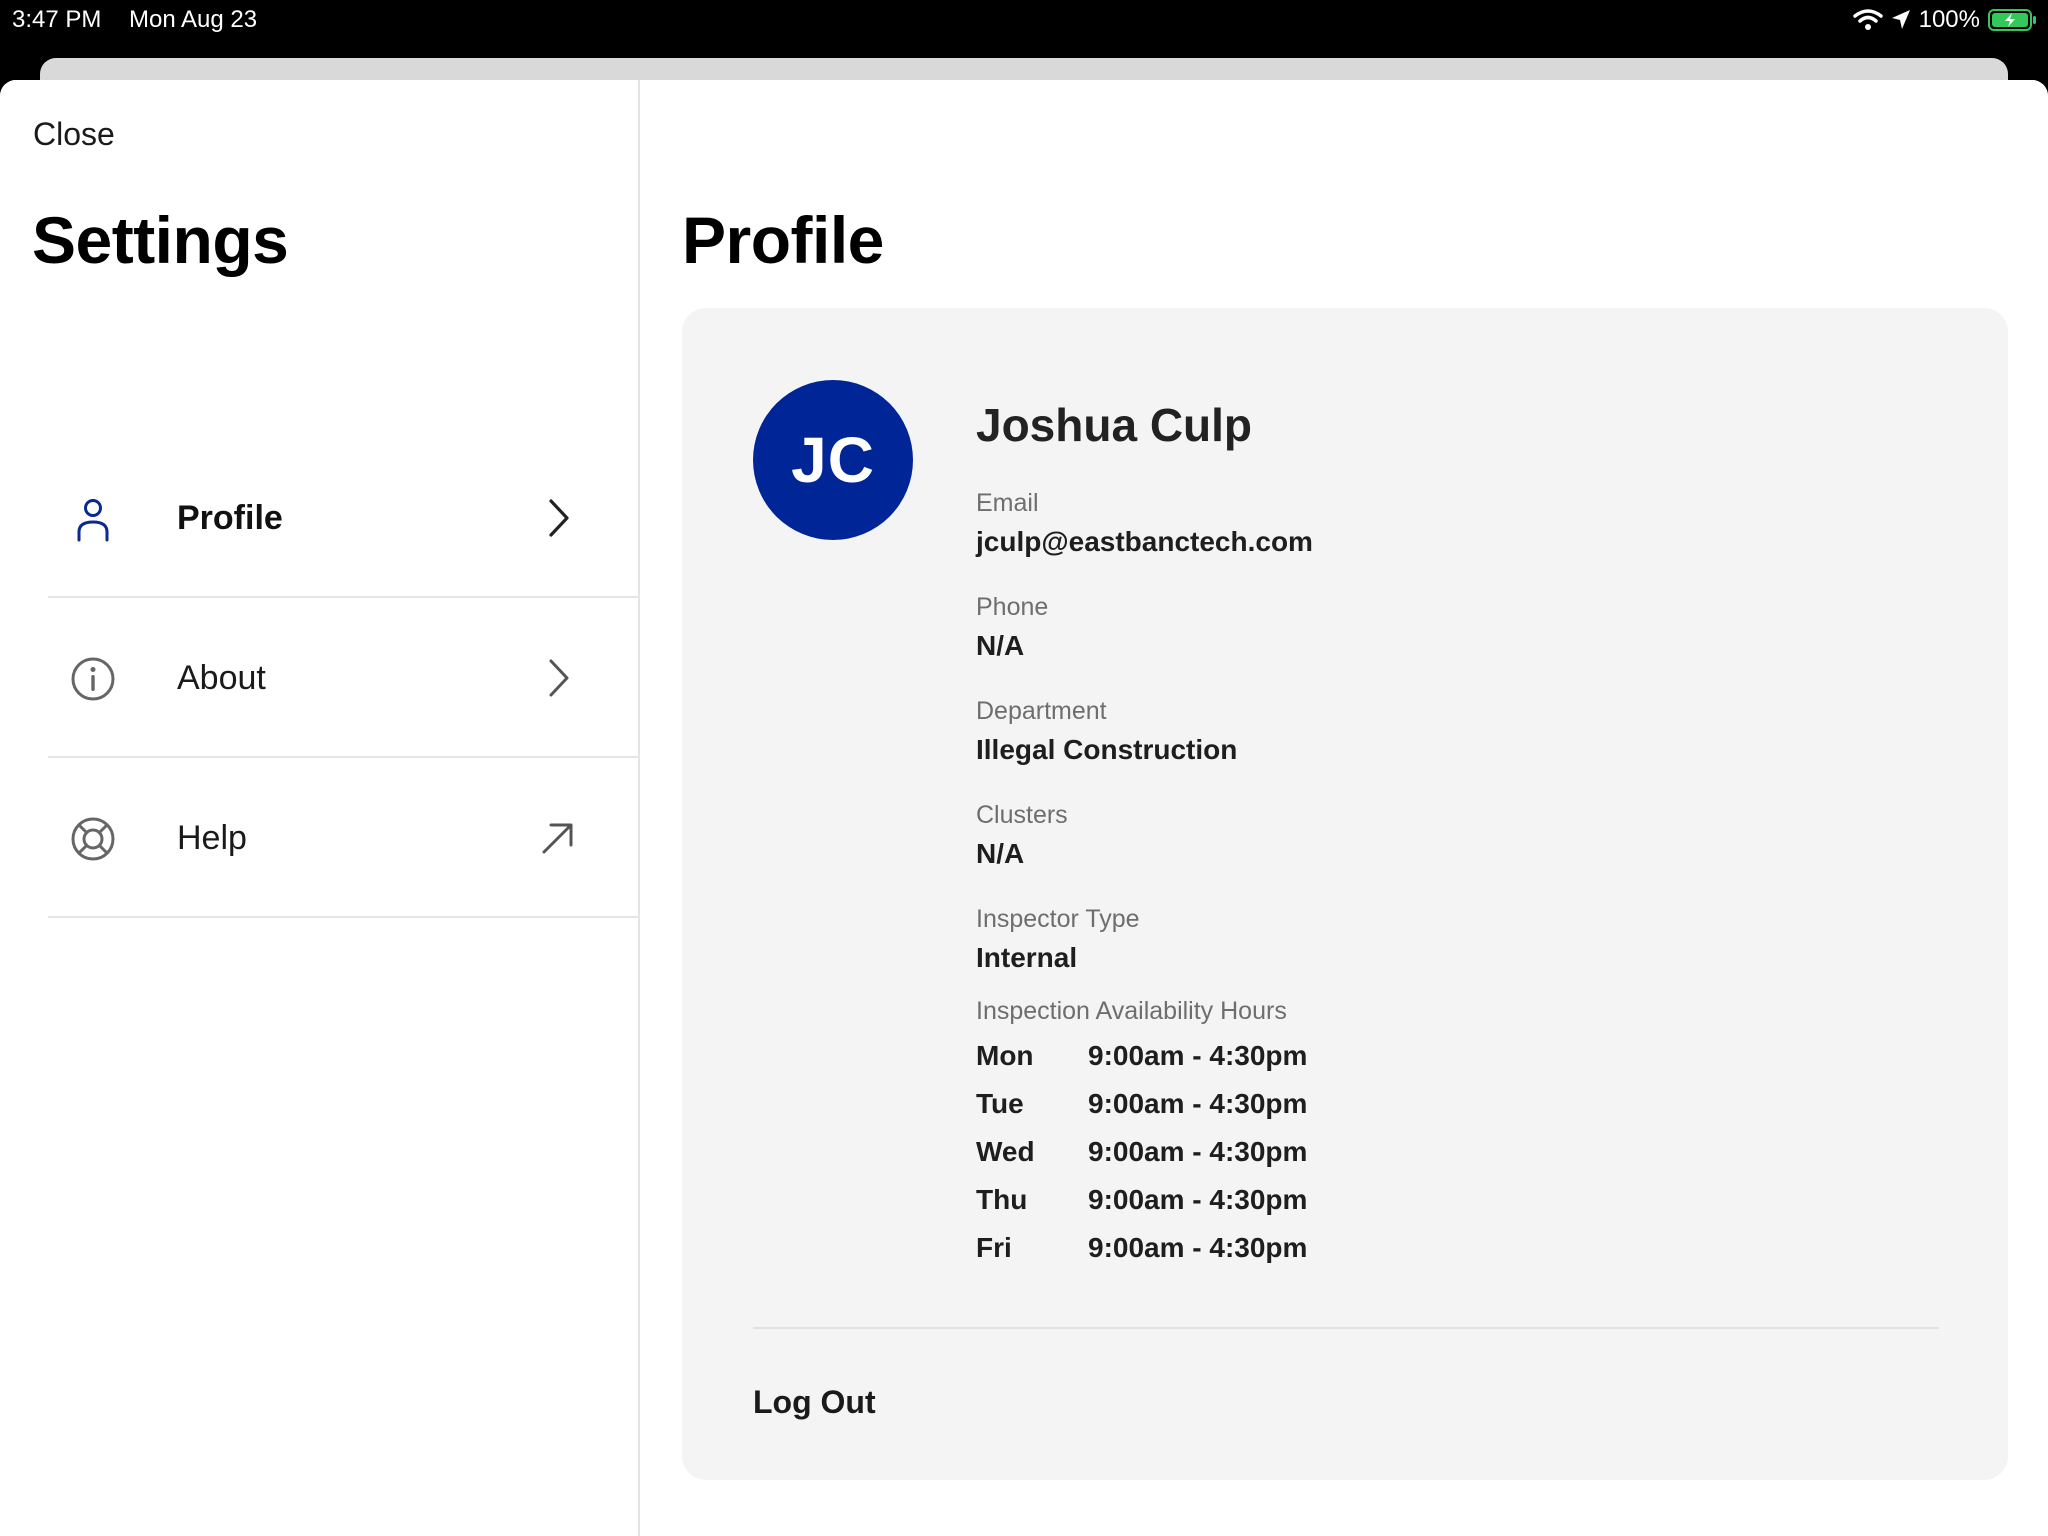  What do you see at coordinates (783, 240) in the screenshot?
I see `page-title: Profile` at bounding box center [783, 240].